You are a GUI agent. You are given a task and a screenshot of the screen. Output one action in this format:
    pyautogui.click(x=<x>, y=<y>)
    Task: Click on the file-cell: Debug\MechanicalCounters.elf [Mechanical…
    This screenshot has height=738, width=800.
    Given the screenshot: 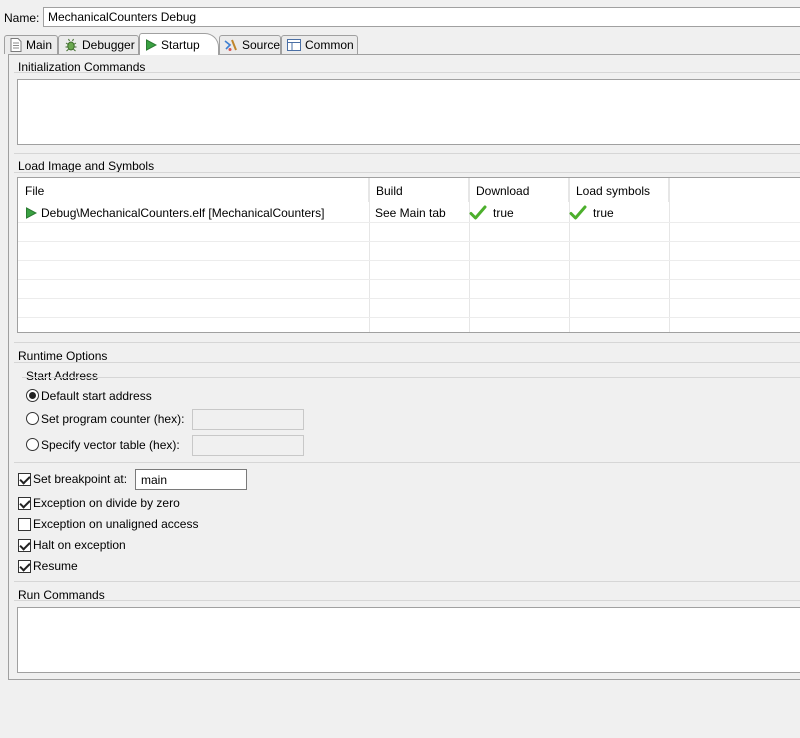 What is the action you would take?
    pyautogui.click(x=174, y=213)
    